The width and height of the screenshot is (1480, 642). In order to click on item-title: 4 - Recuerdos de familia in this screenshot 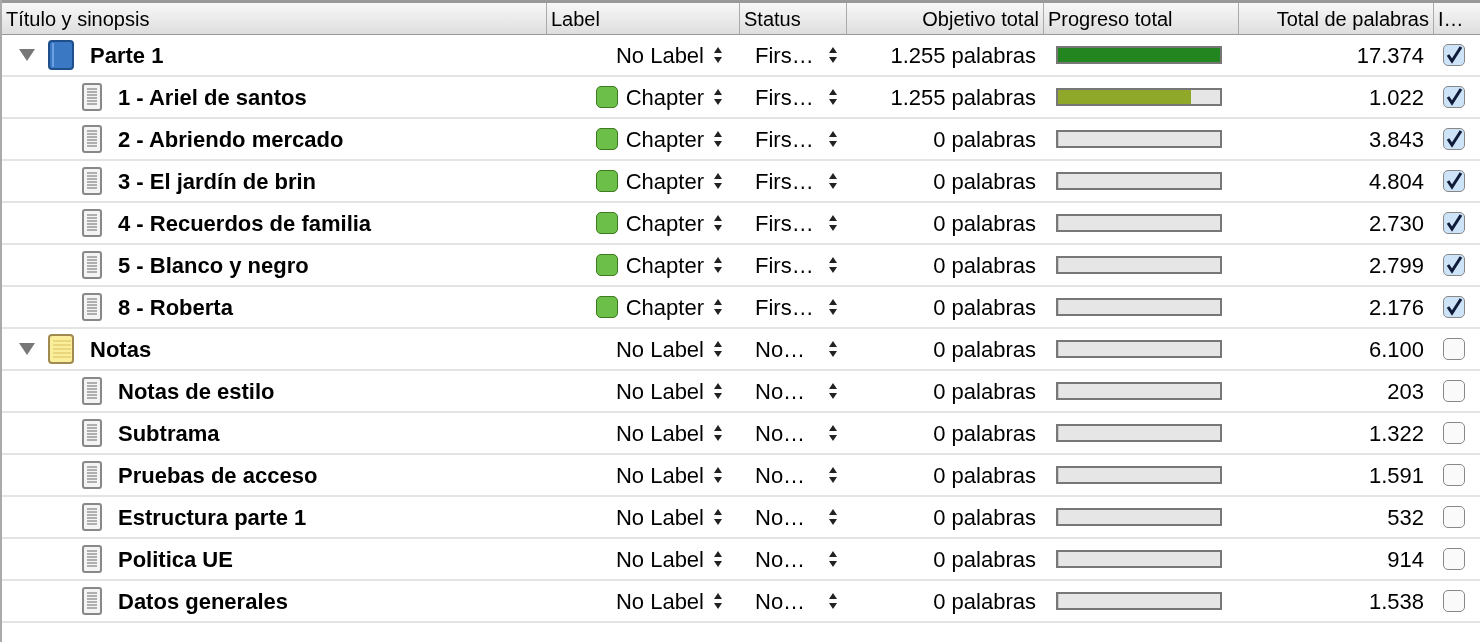, I will do `click(245, 223)`.